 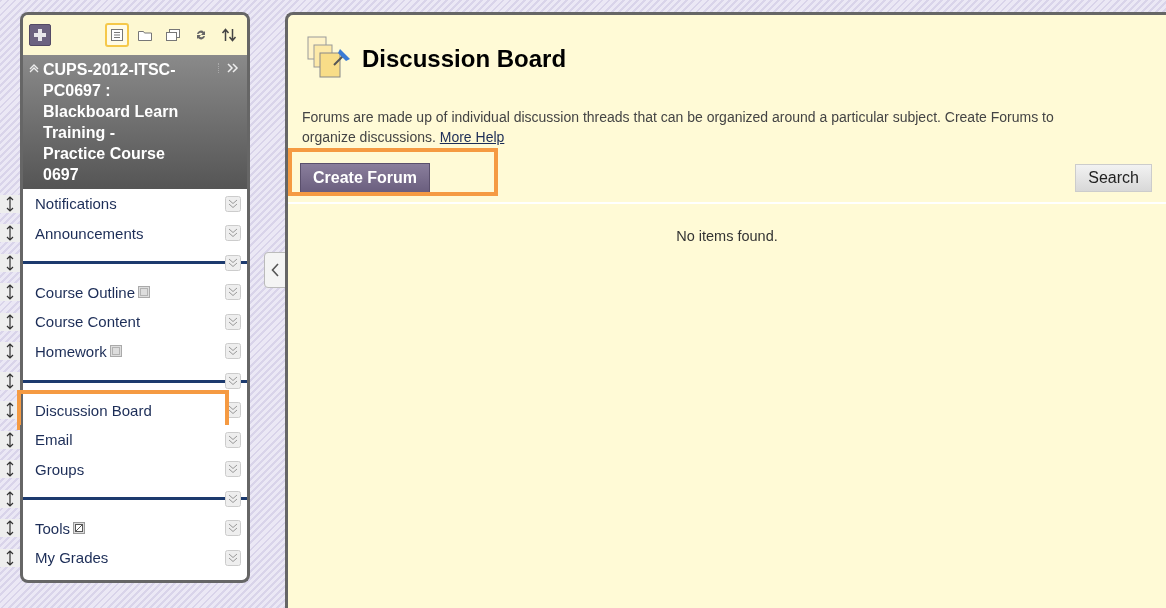 What do you see at coordinates (53, 528) in the screenshot?
I see `menu-item: Tools` at bounding box center [53, 528].